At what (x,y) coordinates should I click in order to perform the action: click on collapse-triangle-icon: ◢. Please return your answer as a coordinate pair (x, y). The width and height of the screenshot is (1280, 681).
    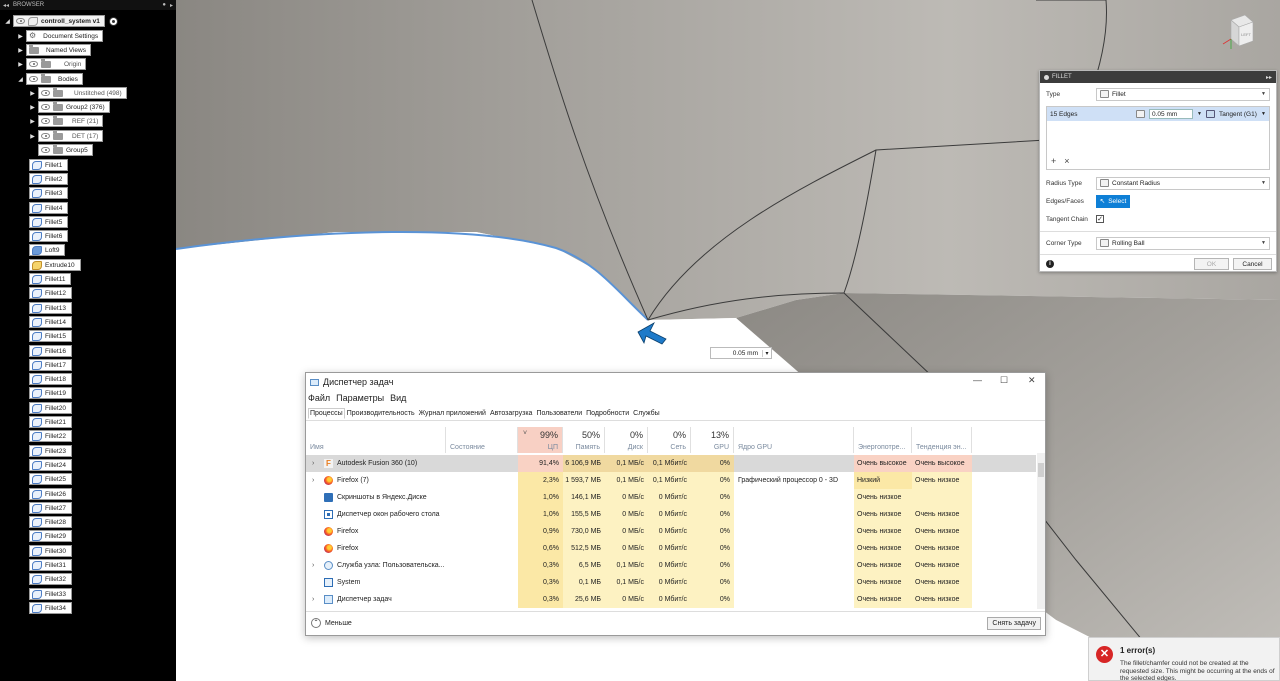
    Looking at the image, I should click on (20, 79).